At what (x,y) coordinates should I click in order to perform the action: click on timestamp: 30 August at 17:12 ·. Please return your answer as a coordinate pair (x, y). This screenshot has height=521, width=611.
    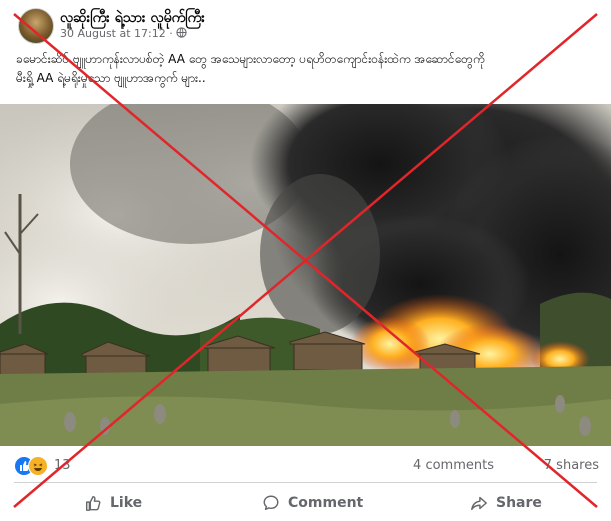
    Looking at the image, I should click on (116, 33).